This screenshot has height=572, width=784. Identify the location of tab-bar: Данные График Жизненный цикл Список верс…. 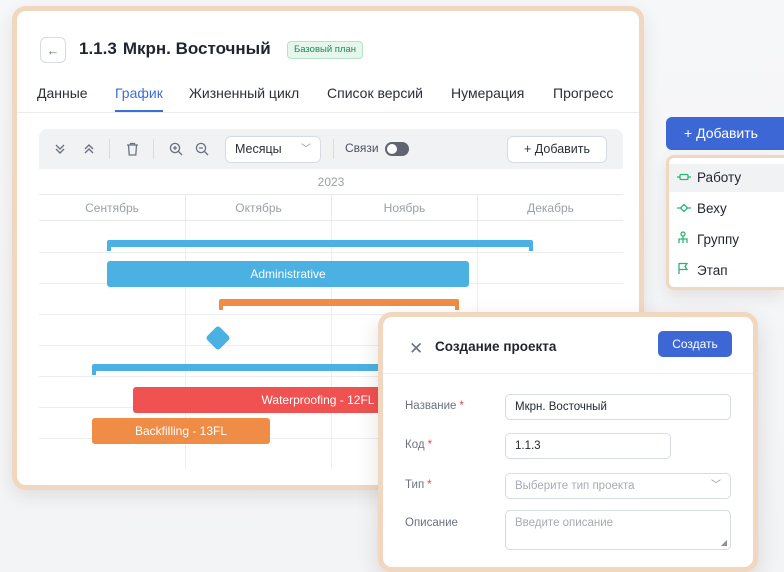
(328, 96).